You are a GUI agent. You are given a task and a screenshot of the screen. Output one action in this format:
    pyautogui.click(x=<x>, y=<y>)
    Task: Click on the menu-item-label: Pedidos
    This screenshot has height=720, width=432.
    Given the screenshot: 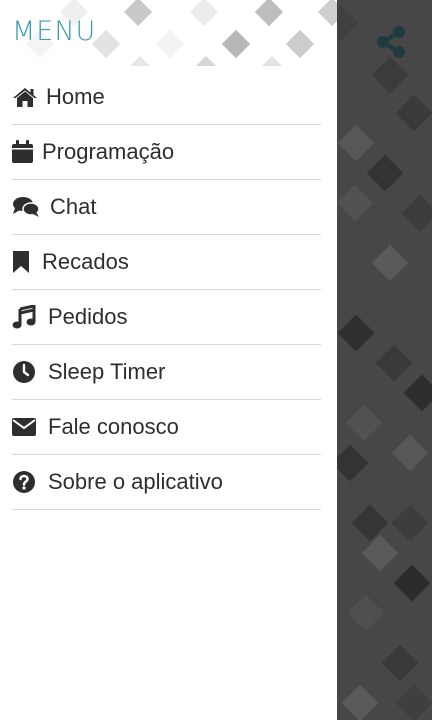 What is the action you would take?
    pyautogui.click(x=88, y=316)
    